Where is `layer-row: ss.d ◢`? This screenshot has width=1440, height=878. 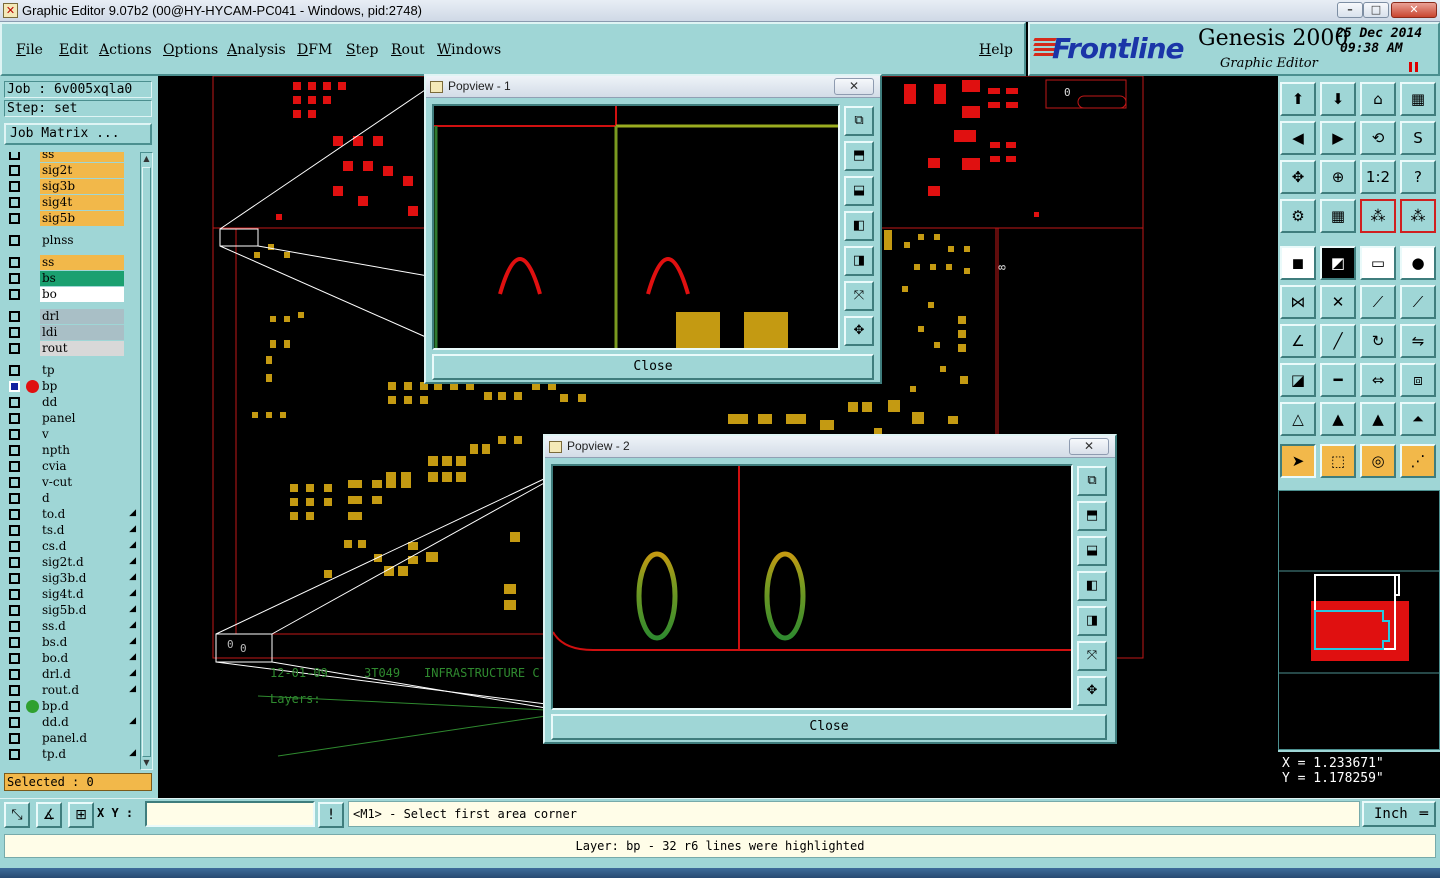
layer-row: ss.d ◢ is located at coordinates (72, 626).